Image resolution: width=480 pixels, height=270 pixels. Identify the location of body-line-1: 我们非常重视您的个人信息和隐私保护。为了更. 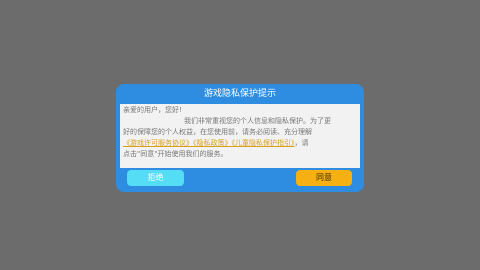
(257, 121).